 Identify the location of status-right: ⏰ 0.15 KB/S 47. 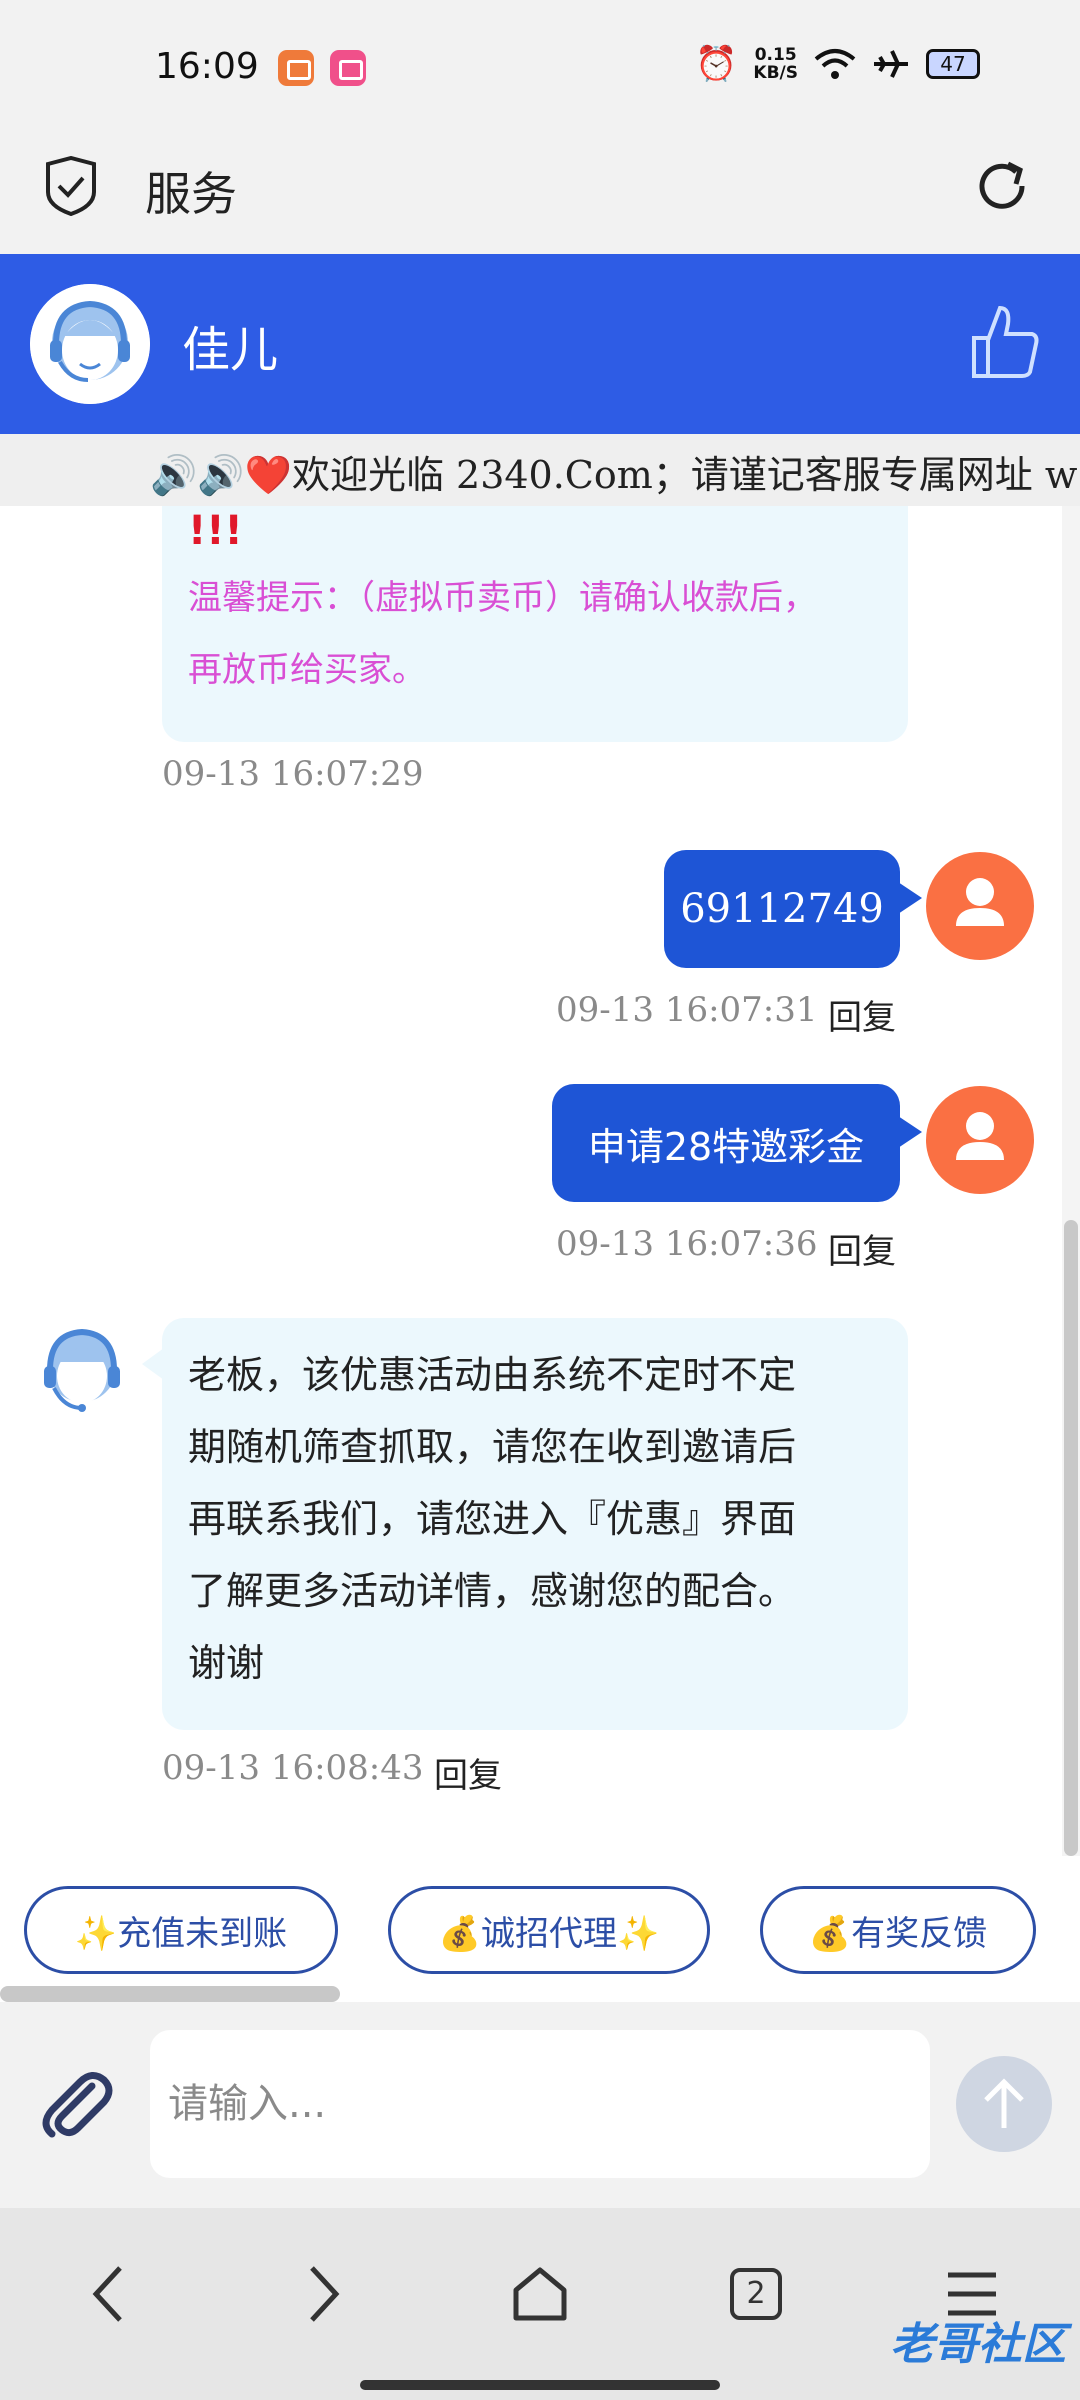
(837, 64).